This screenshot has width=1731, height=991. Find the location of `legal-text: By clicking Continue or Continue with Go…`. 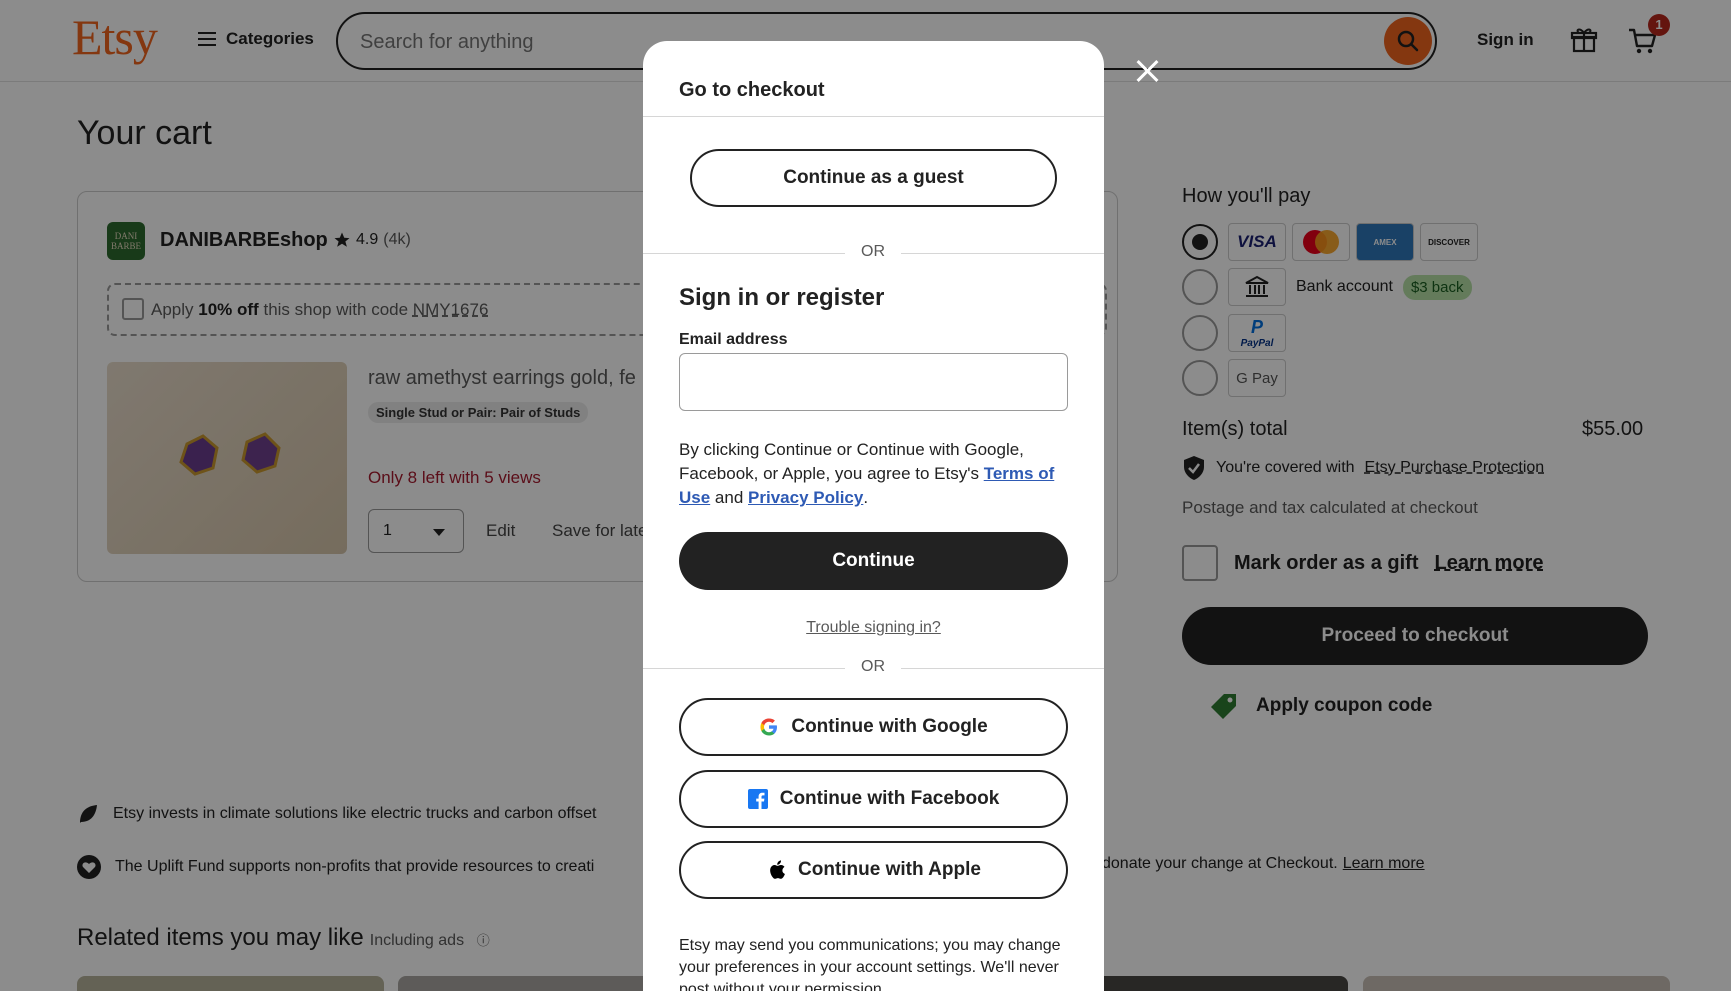

legal-text: By clicking Continue or Continue with Go… is located at coordinates (867, 473).